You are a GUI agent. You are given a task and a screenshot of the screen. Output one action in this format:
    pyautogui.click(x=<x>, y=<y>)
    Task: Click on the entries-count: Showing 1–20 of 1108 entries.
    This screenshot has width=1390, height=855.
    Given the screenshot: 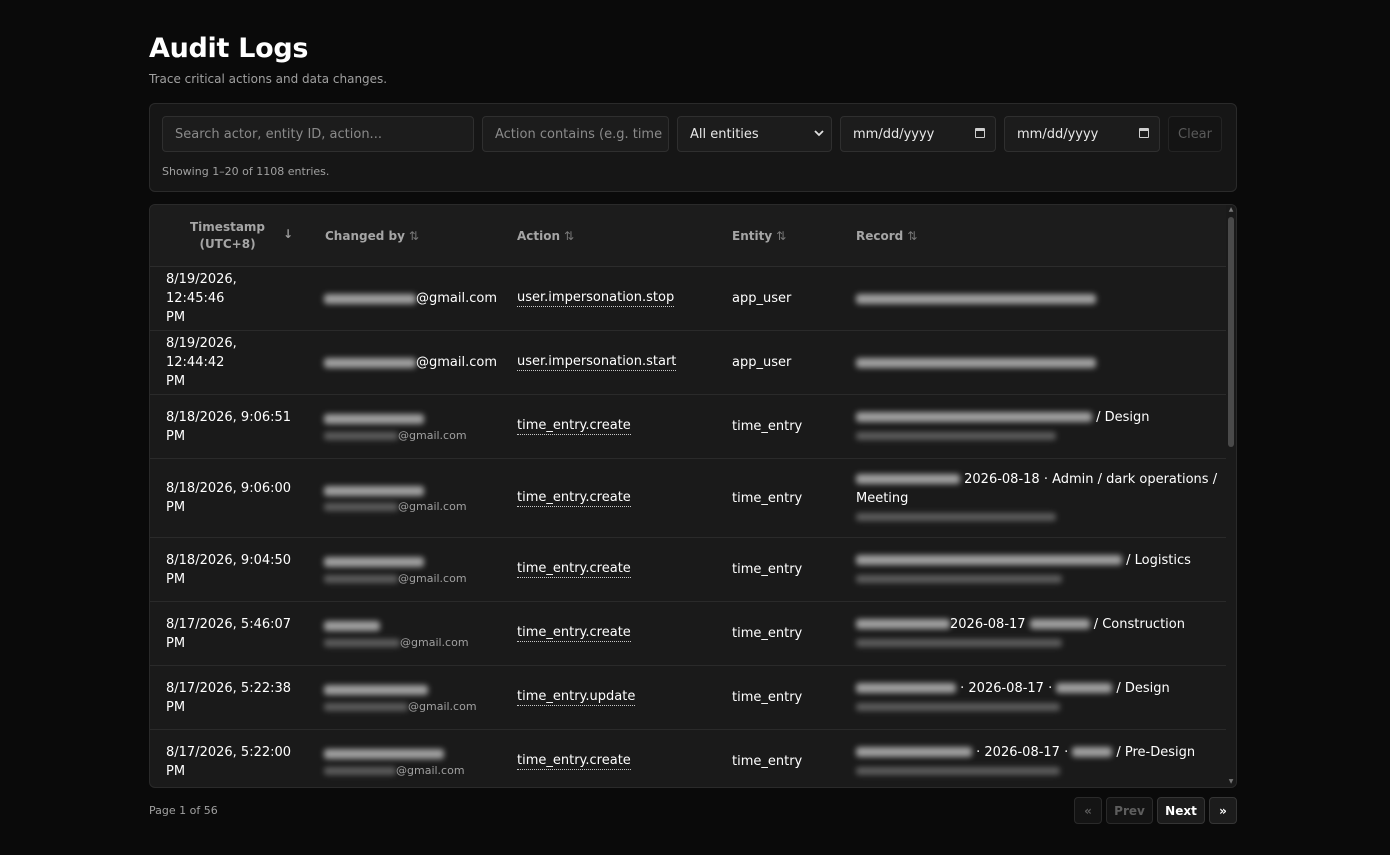 What is the action you would take?
    pyautogui.click(x=246, y=171)
    